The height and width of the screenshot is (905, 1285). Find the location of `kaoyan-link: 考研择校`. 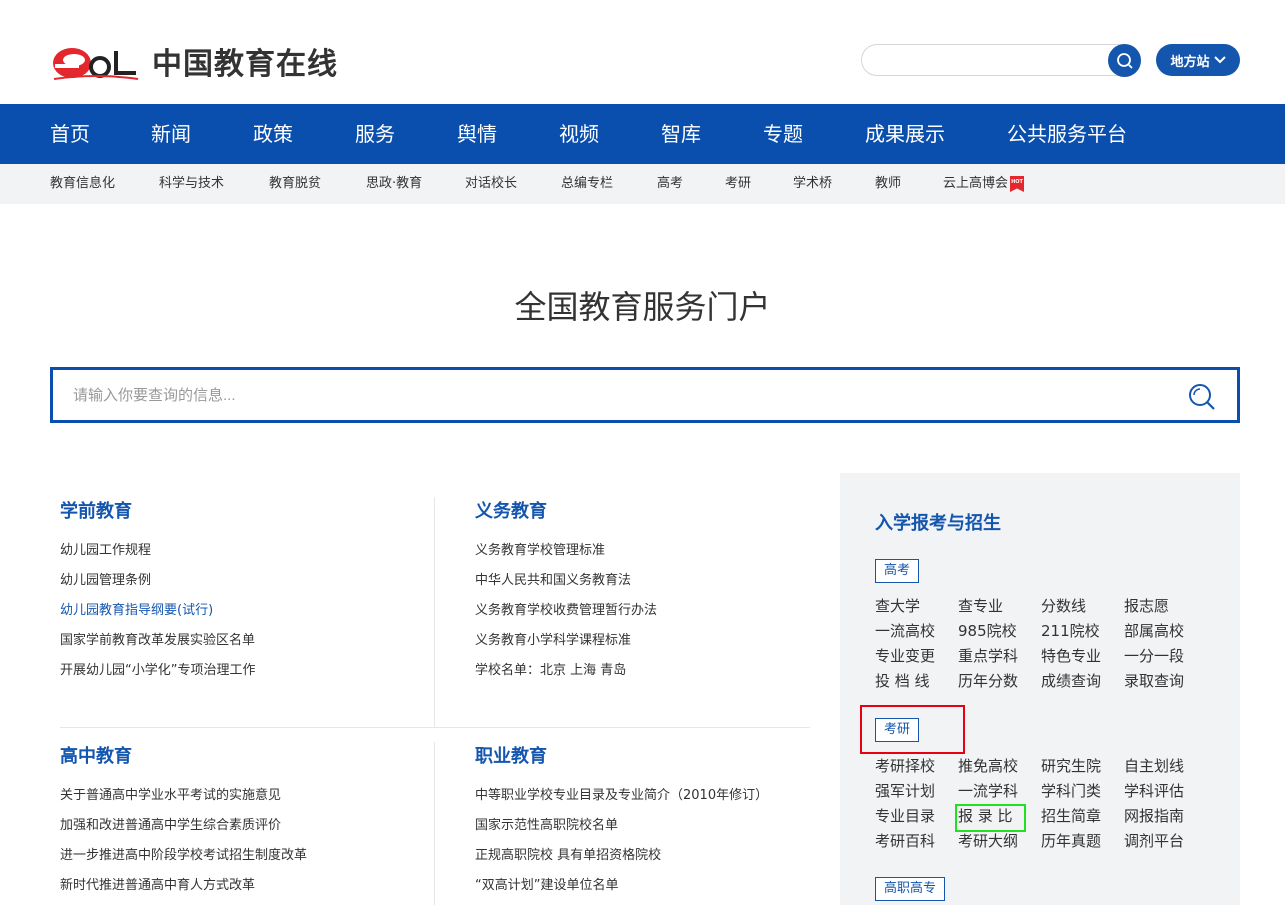

kaoyan-link: 考研择校 is located at coordinates (916, 766).